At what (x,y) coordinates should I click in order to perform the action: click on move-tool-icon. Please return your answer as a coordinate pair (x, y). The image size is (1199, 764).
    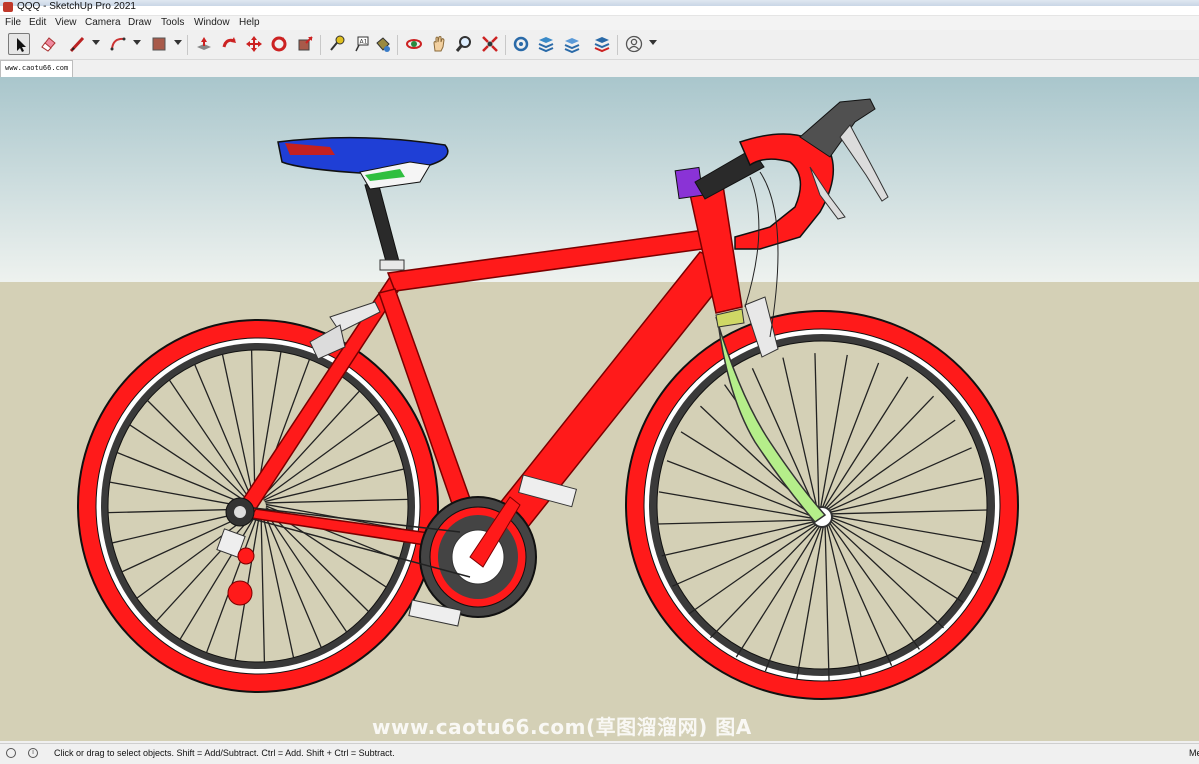
    Looking at the image, I should click on (254, 44).